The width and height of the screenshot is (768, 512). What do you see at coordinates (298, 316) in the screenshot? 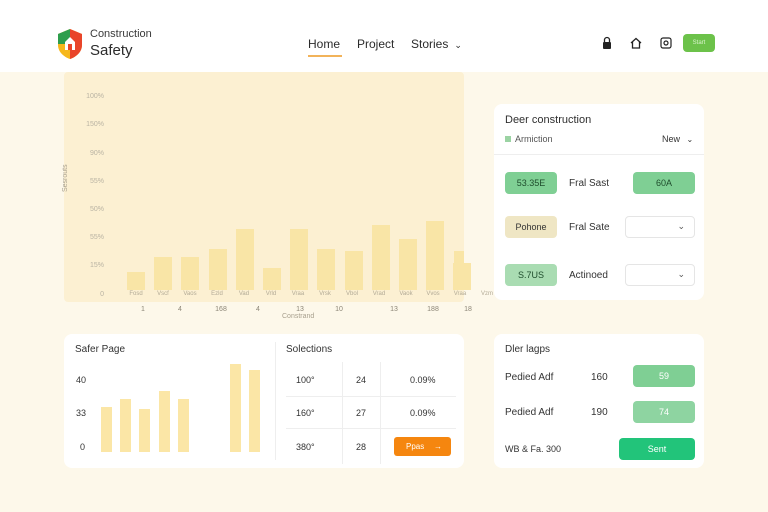
I see `x-axis-title: Constrand` at bounding box center [298, 316].